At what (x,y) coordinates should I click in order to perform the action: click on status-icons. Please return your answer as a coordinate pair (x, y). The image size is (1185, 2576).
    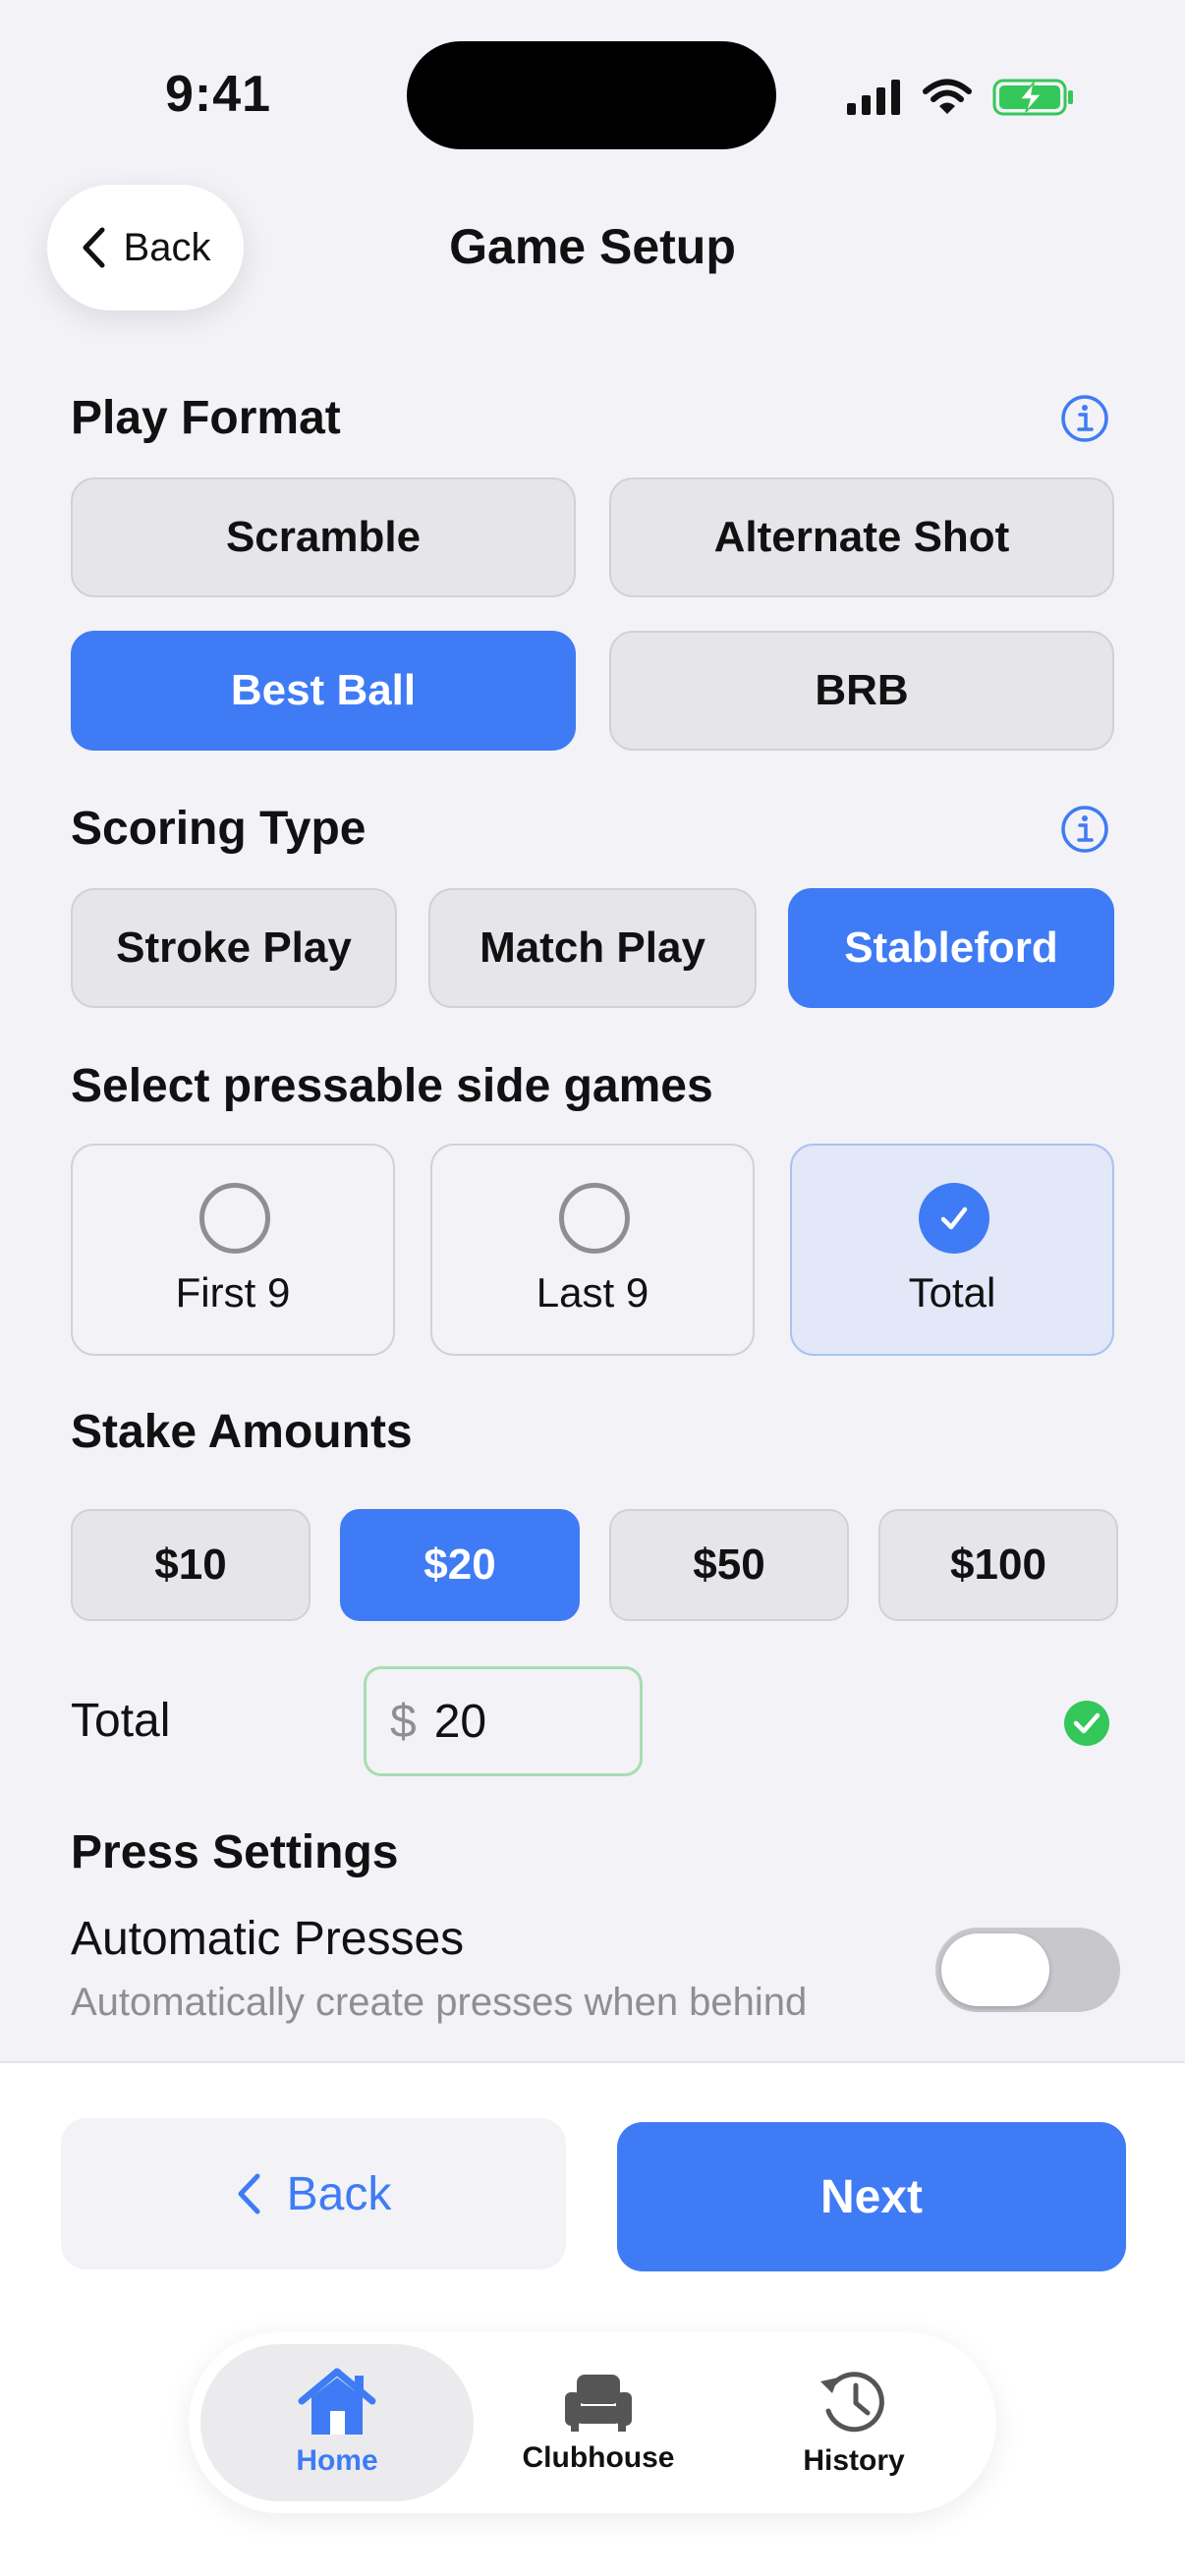
    Looking at the image, I should click on (961, 97).